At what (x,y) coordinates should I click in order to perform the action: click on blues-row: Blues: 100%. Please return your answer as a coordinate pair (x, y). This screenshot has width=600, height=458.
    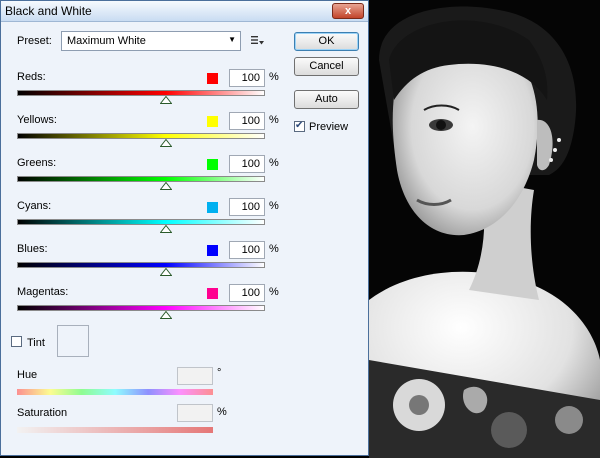
    Looking at the image, I should click on (146, 262).